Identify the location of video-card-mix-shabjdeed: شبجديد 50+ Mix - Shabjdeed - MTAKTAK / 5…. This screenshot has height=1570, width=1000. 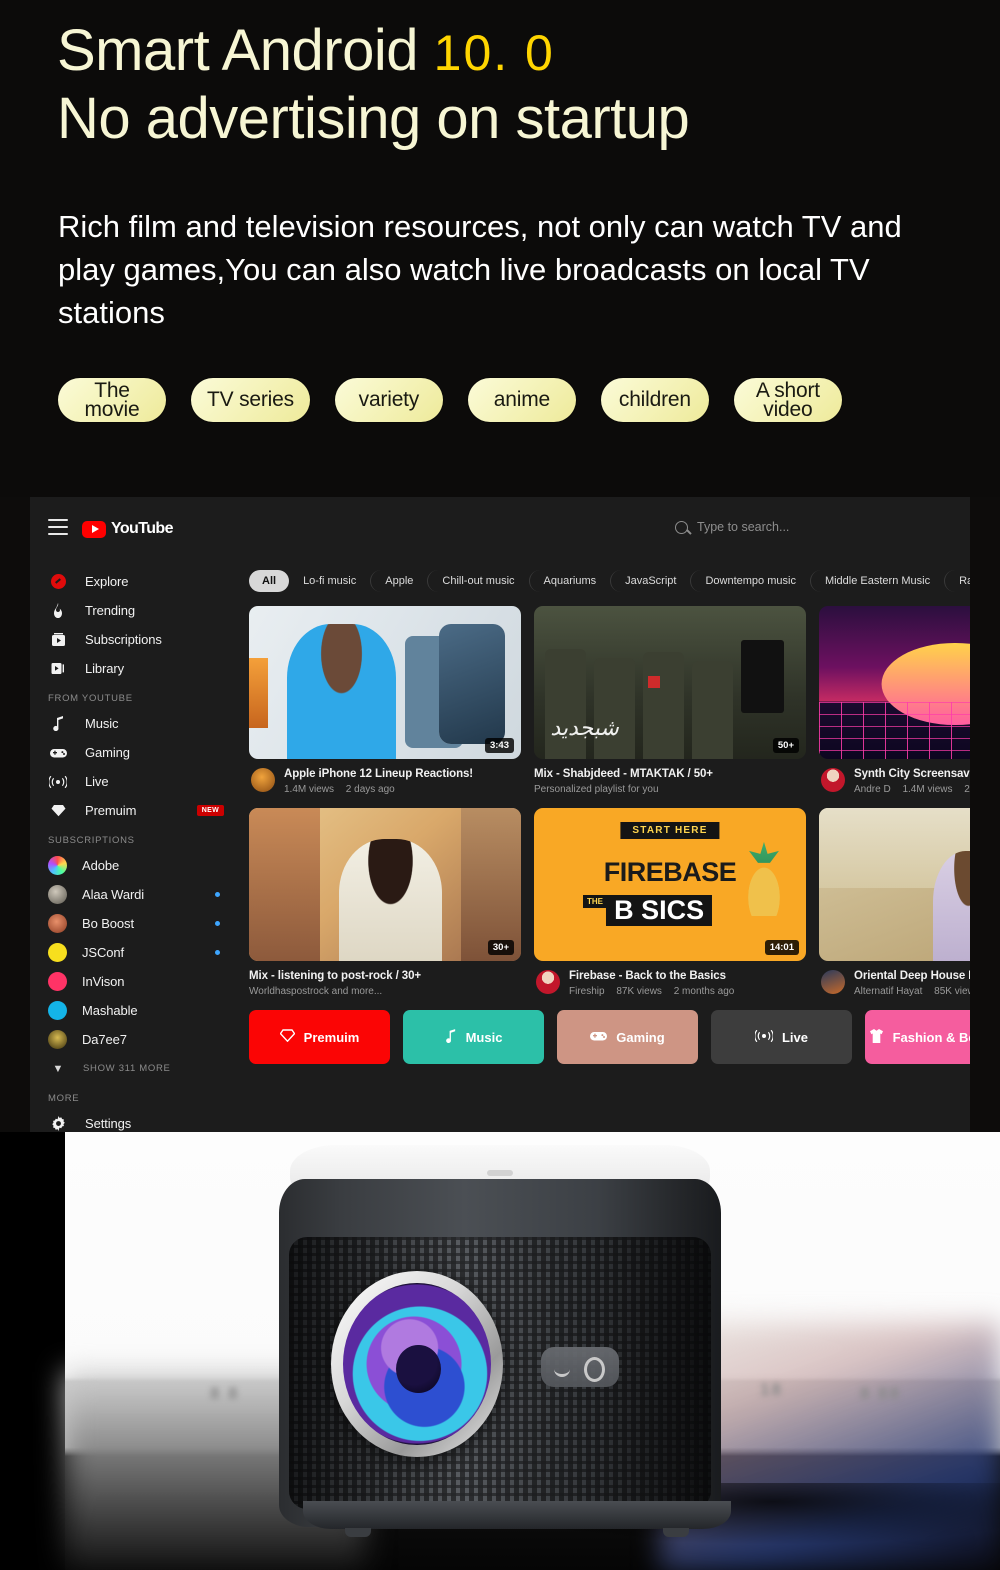
(670, 700).